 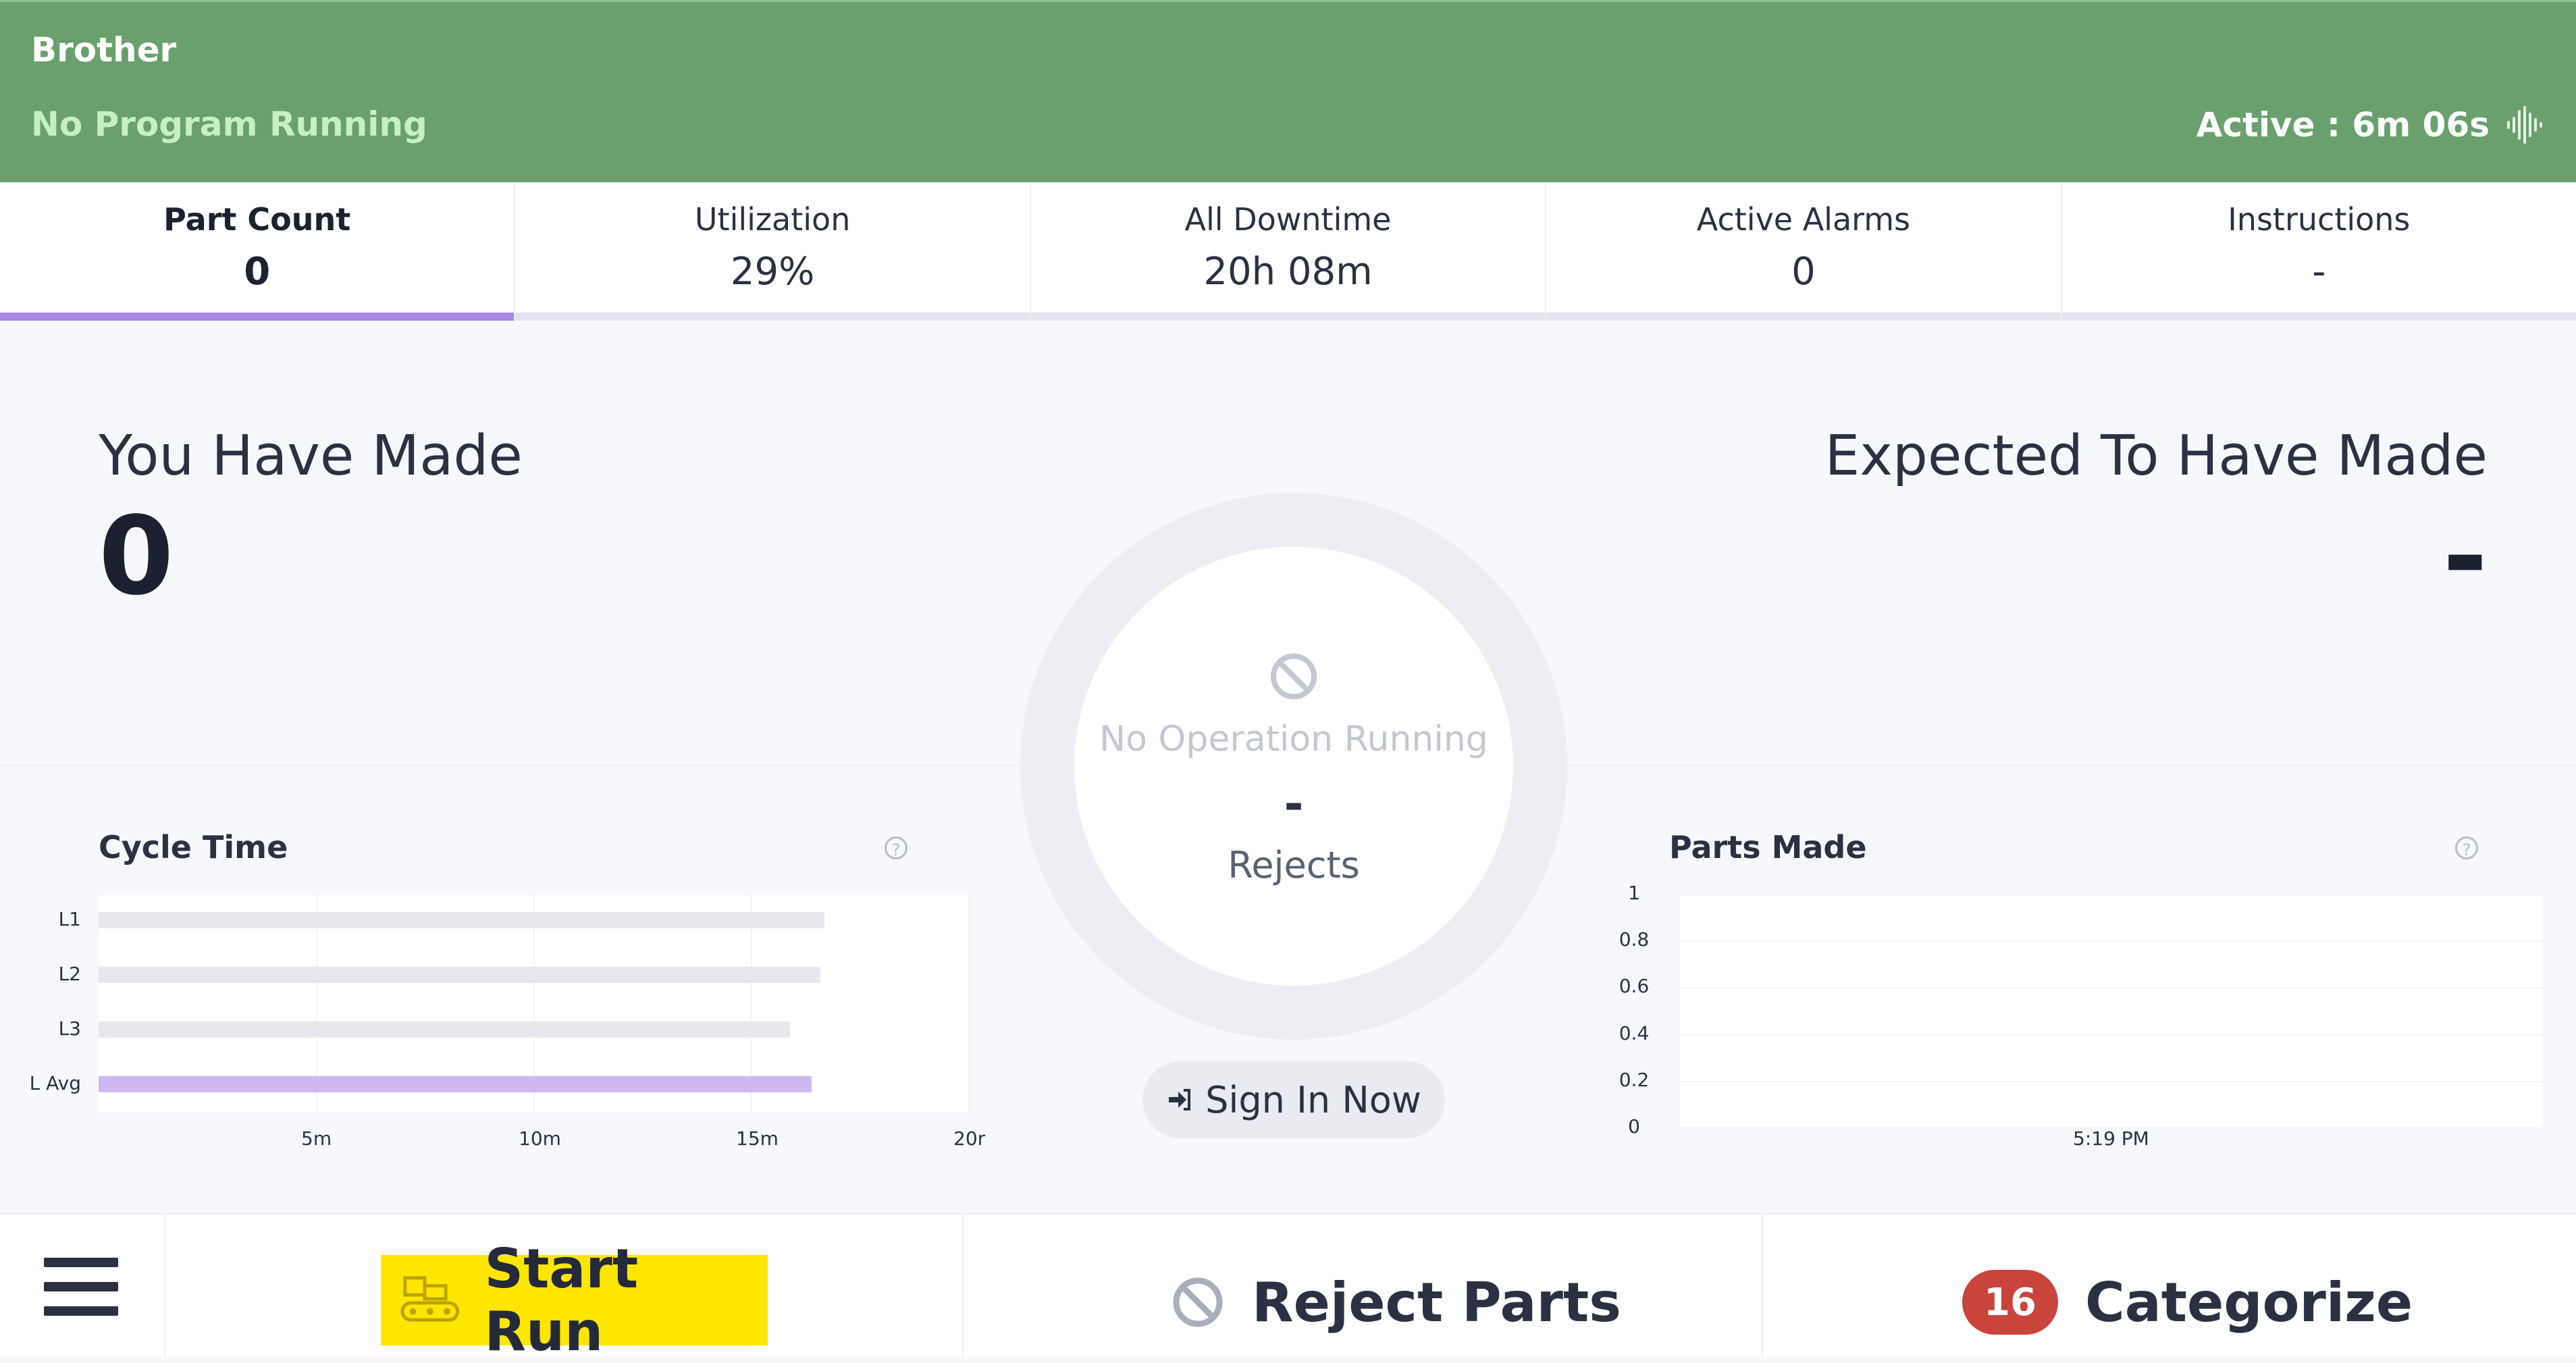 What do you see at coordinates (540, 1138) in the screenshot?
I see `cycle-time-x-tick: 10m` at bounding box center [540, 1138].